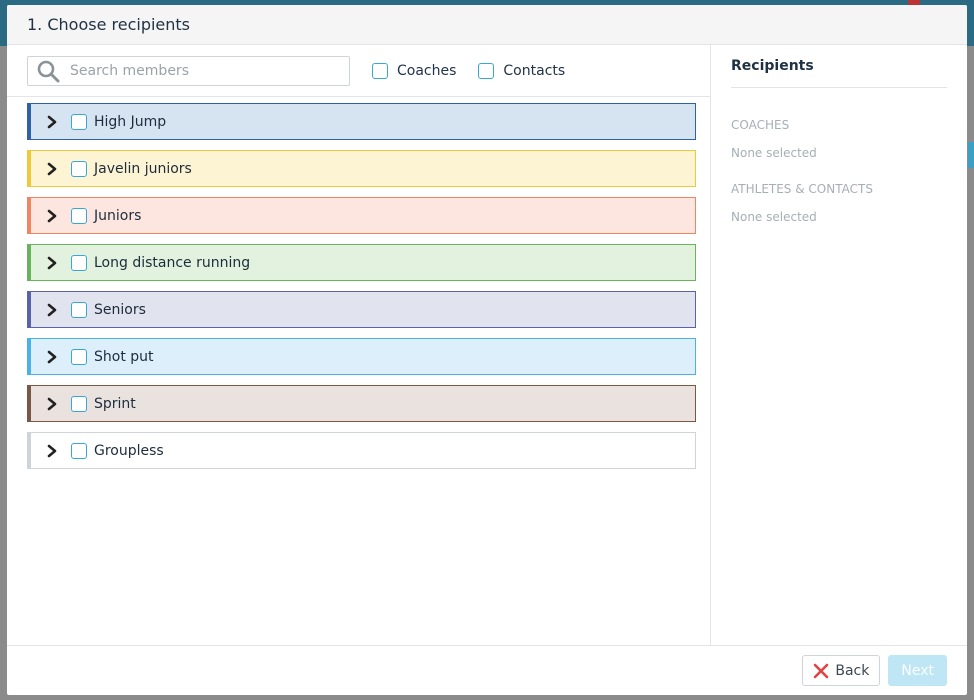 The image size is (974, 700). Describe the element at coordinates (205, 70) in the screenshot. I see `search-input` at that location.